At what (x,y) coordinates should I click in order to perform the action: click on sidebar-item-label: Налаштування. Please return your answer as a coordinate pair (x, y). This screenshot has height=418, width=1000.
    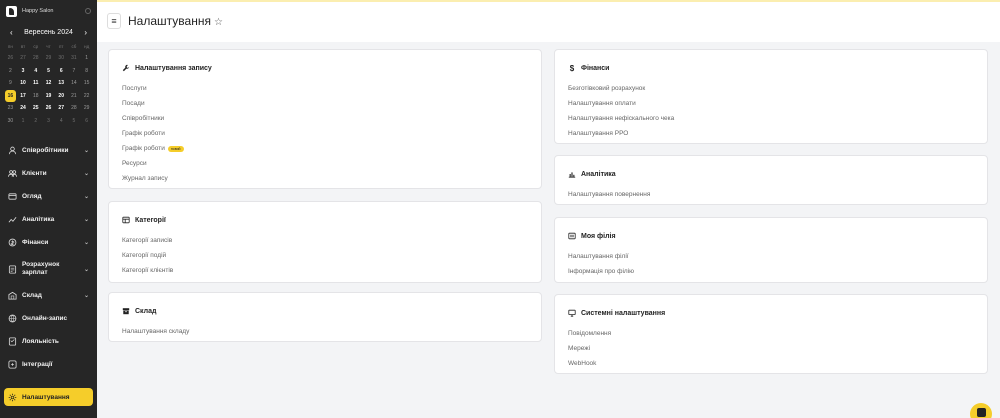
    Looking at the image, I should click on (46, 397).